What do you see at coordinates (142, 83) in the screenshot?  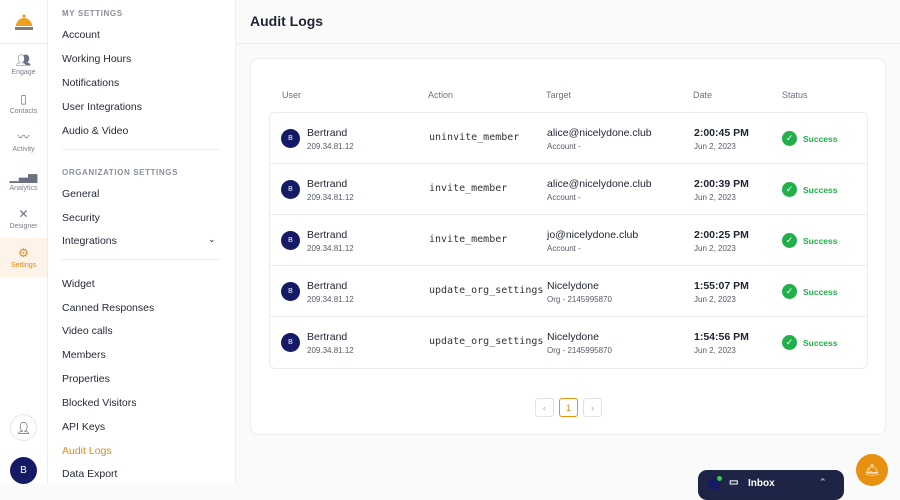 I see `sidebar-item-notifications: Notifications` at bounding box center [142, 83].